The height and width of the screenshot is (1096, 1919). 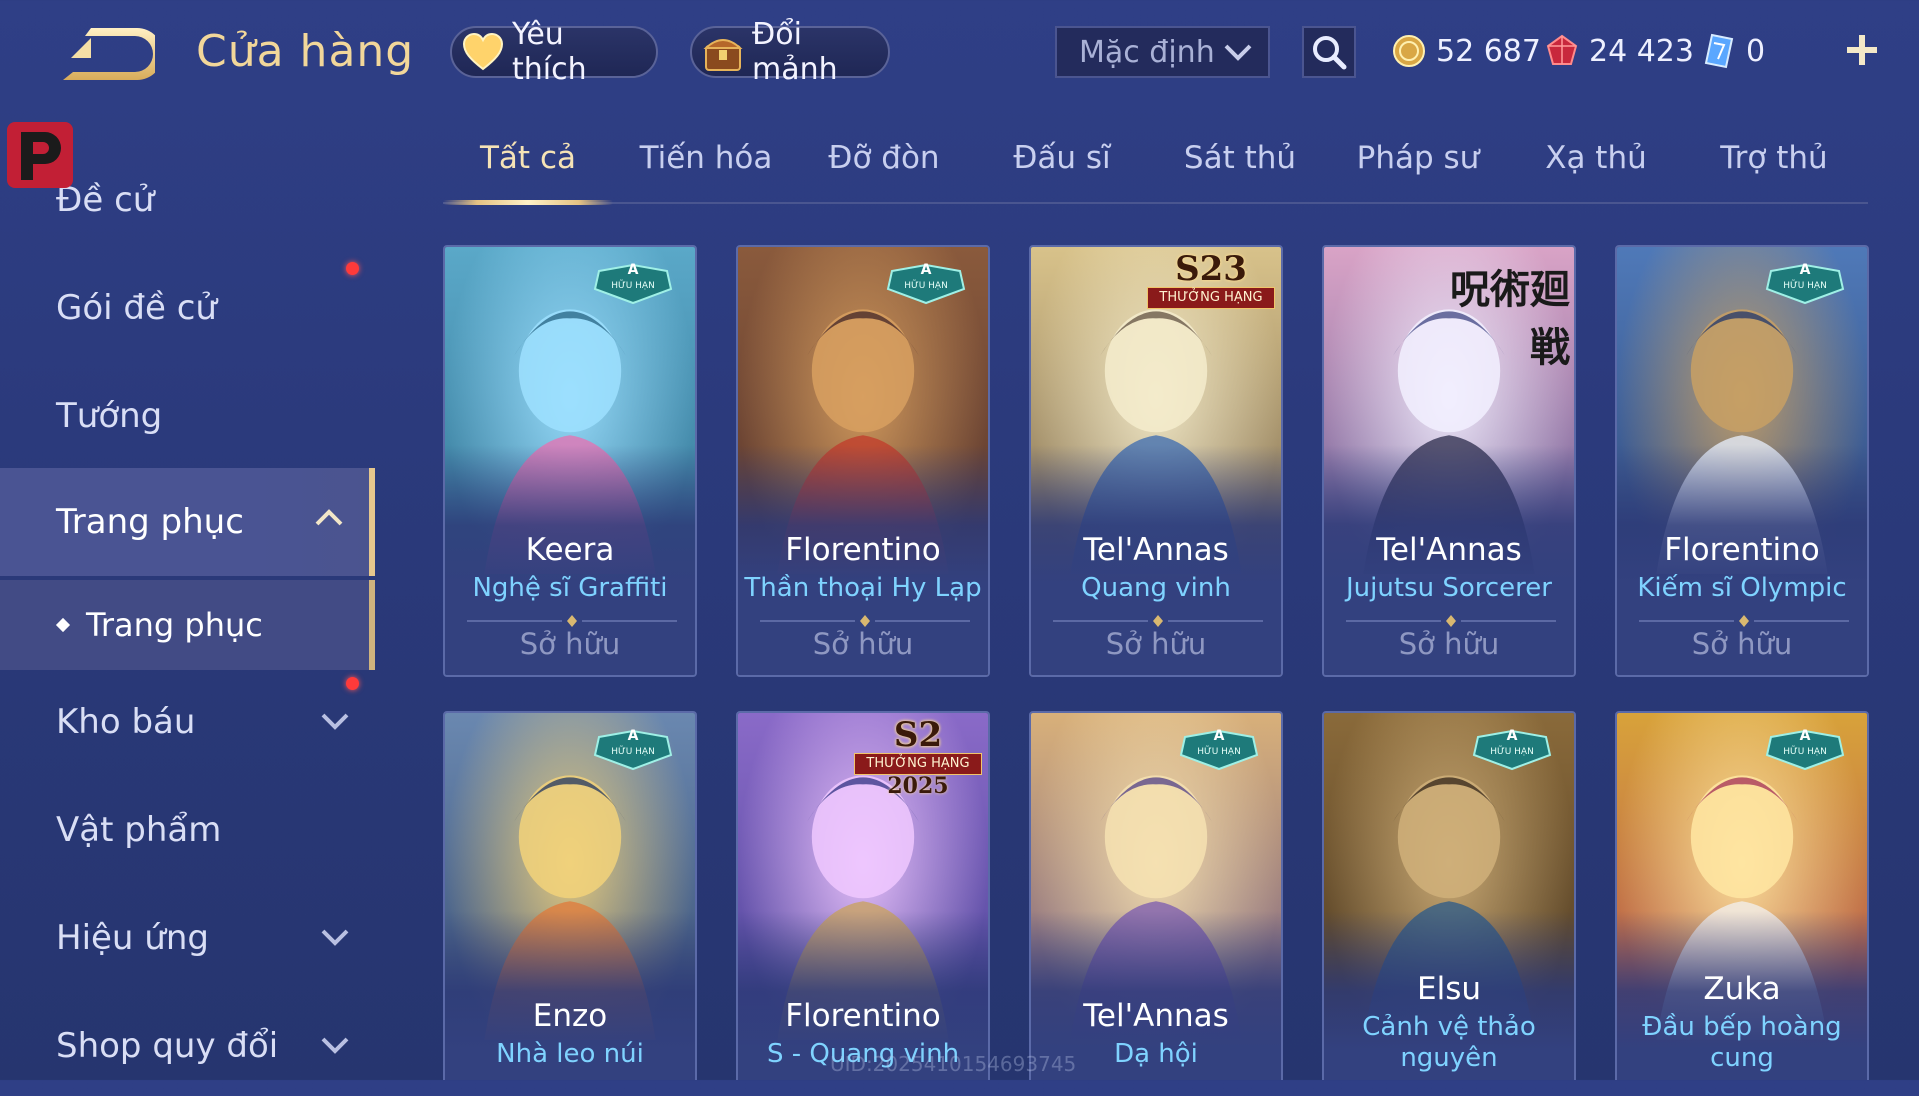 I want to click on skin-card: A HỮU HẠN Elsu Cảnh vệ thảo nguyên, so click(x=1449, y=895).